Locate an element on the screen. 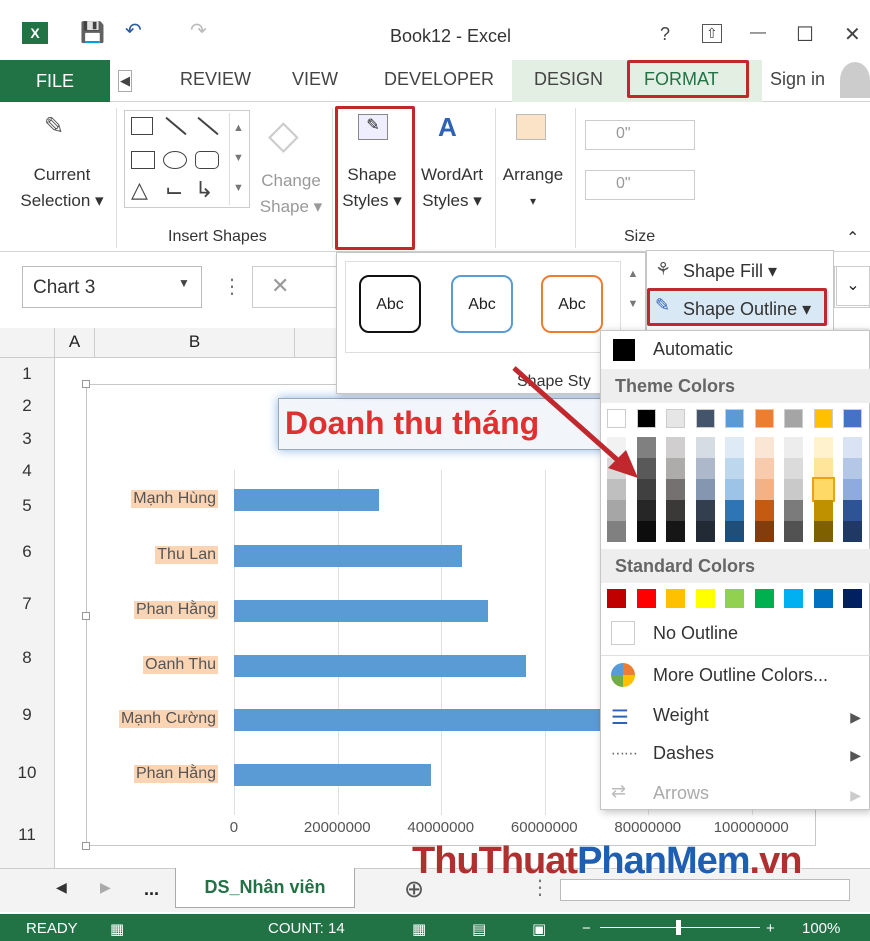 The height and width of the screenshot is (941, 870). tab-file: FILE is located at coordinates (55, 81).